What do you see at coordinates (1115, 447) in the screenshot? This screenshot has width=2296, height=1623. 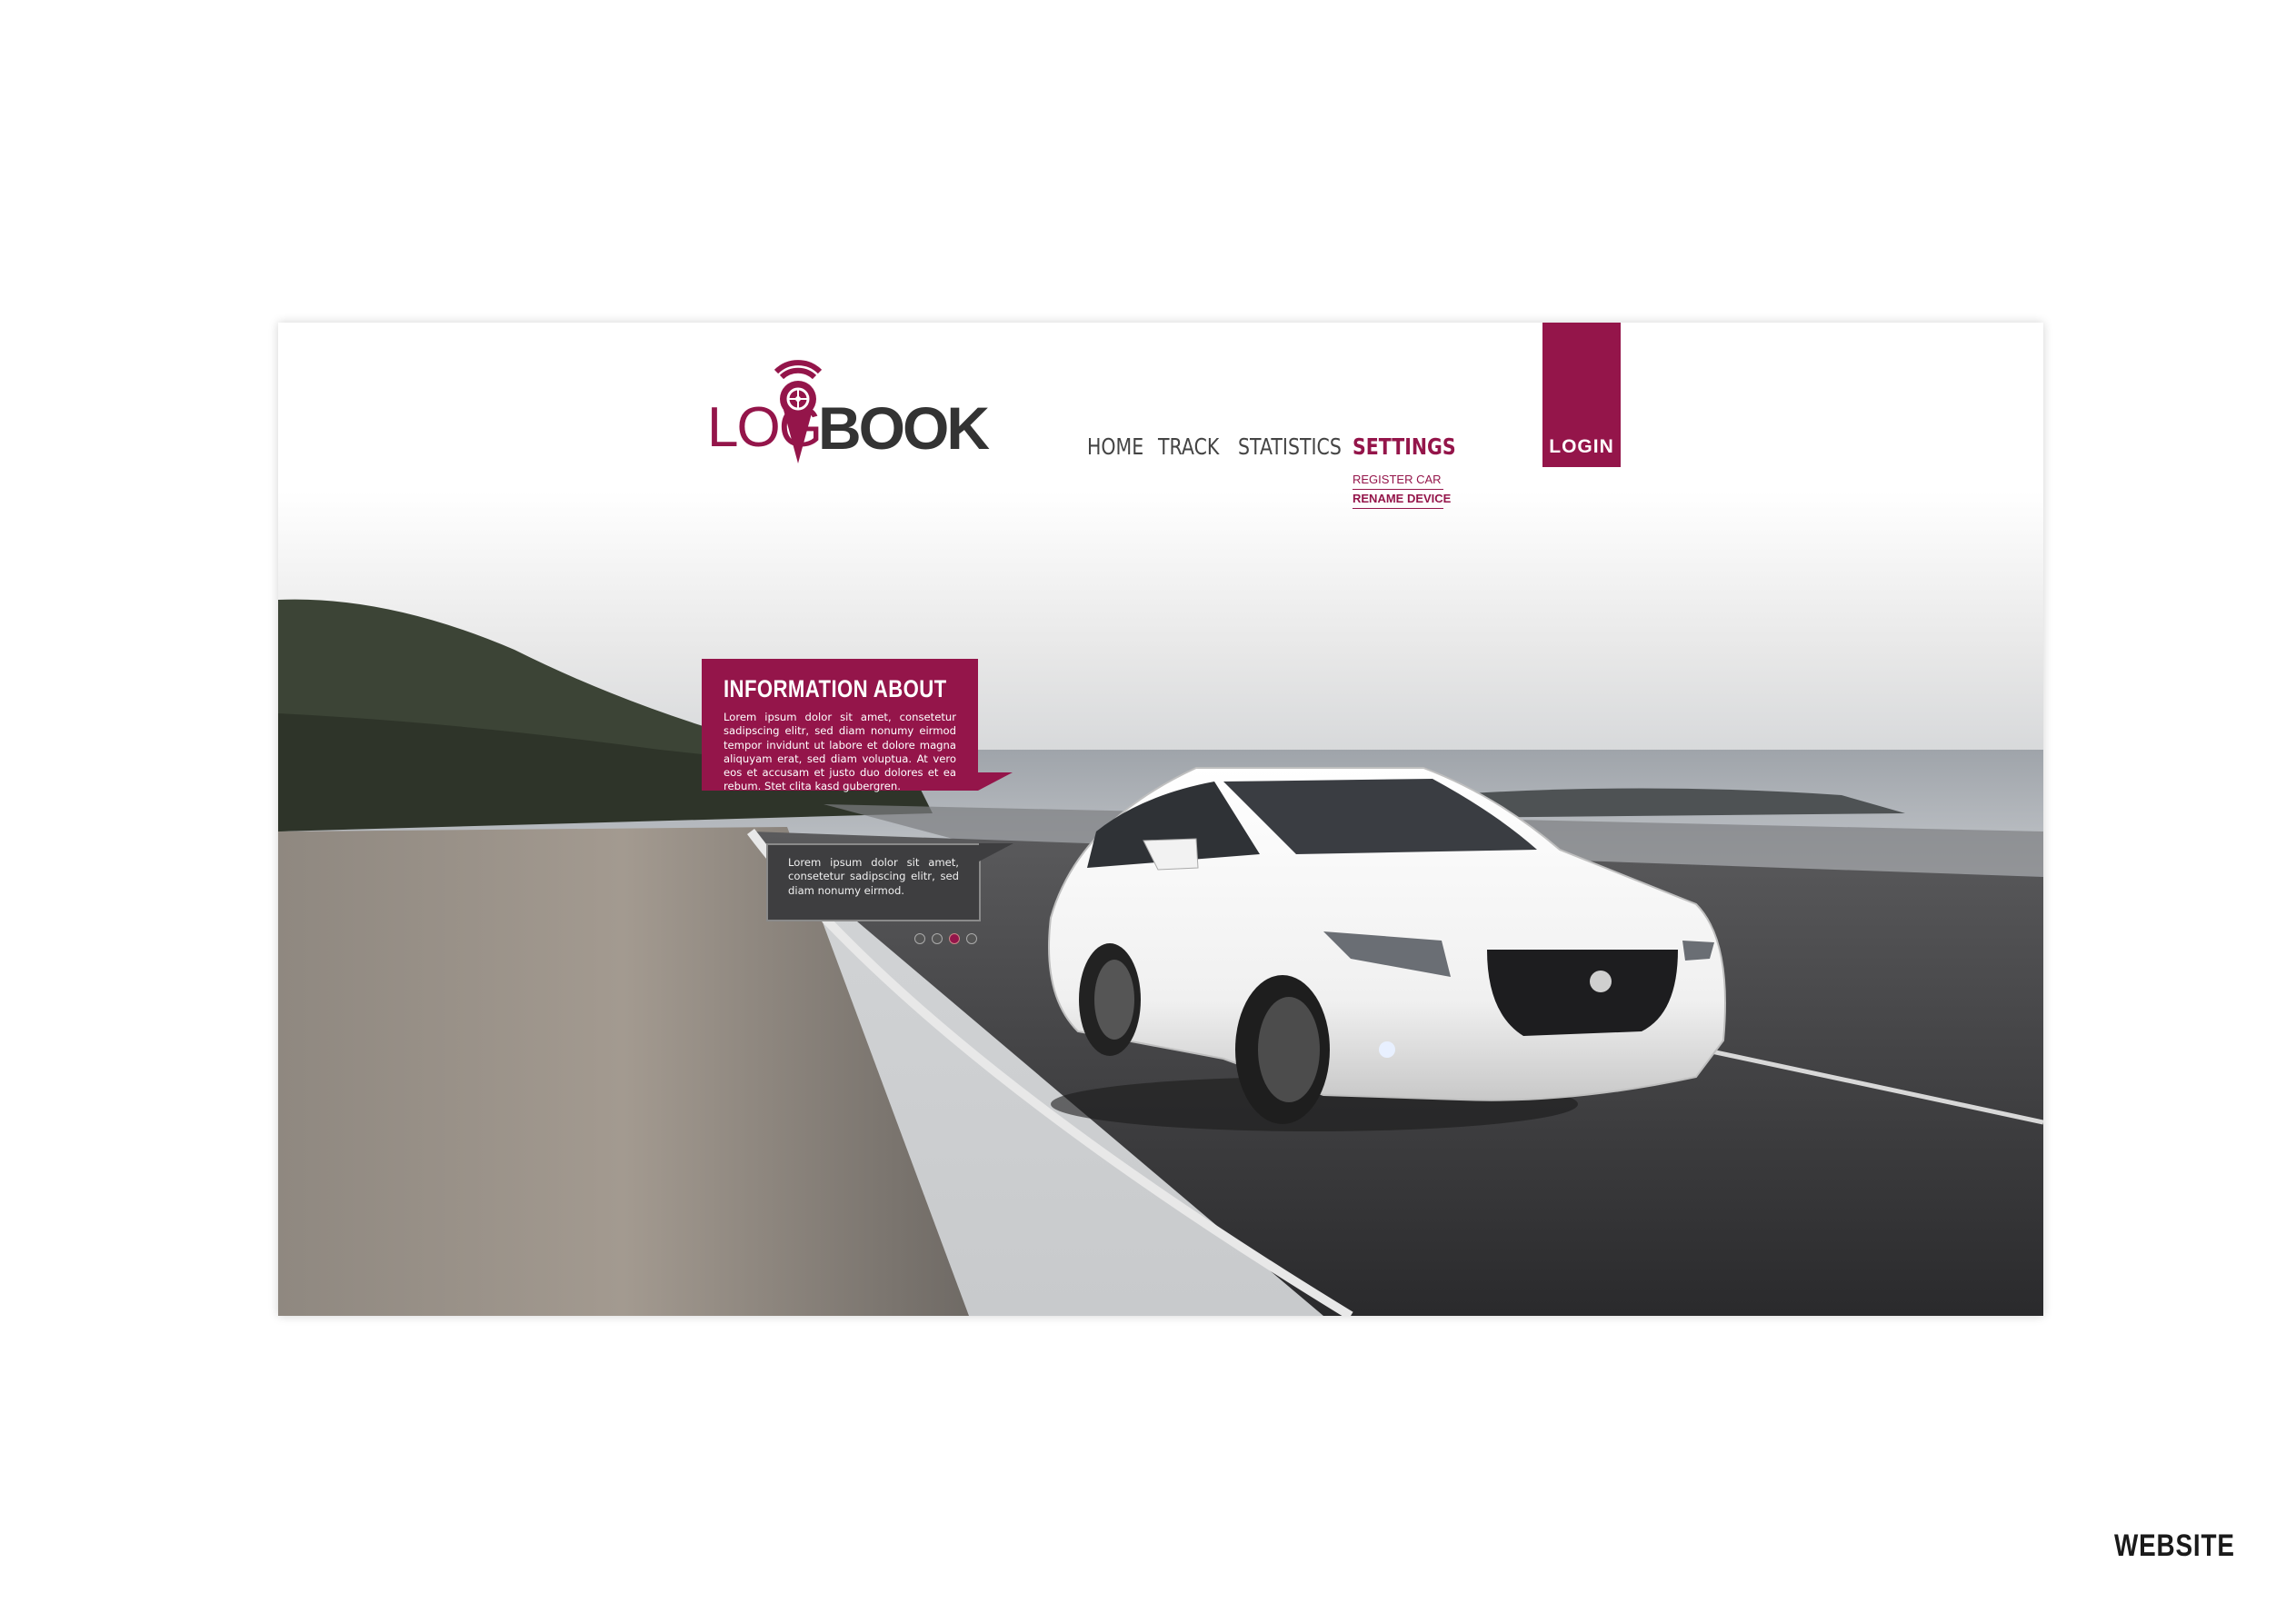 I see `nav-home: HOME` at bounding box center [1115, 447].